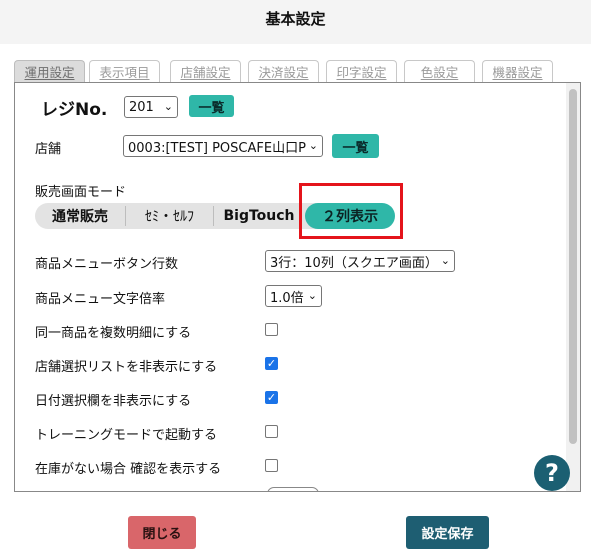 This screenshot has width=591, height=558. I want to click on tab-color: 色設定, so click(439, 71).